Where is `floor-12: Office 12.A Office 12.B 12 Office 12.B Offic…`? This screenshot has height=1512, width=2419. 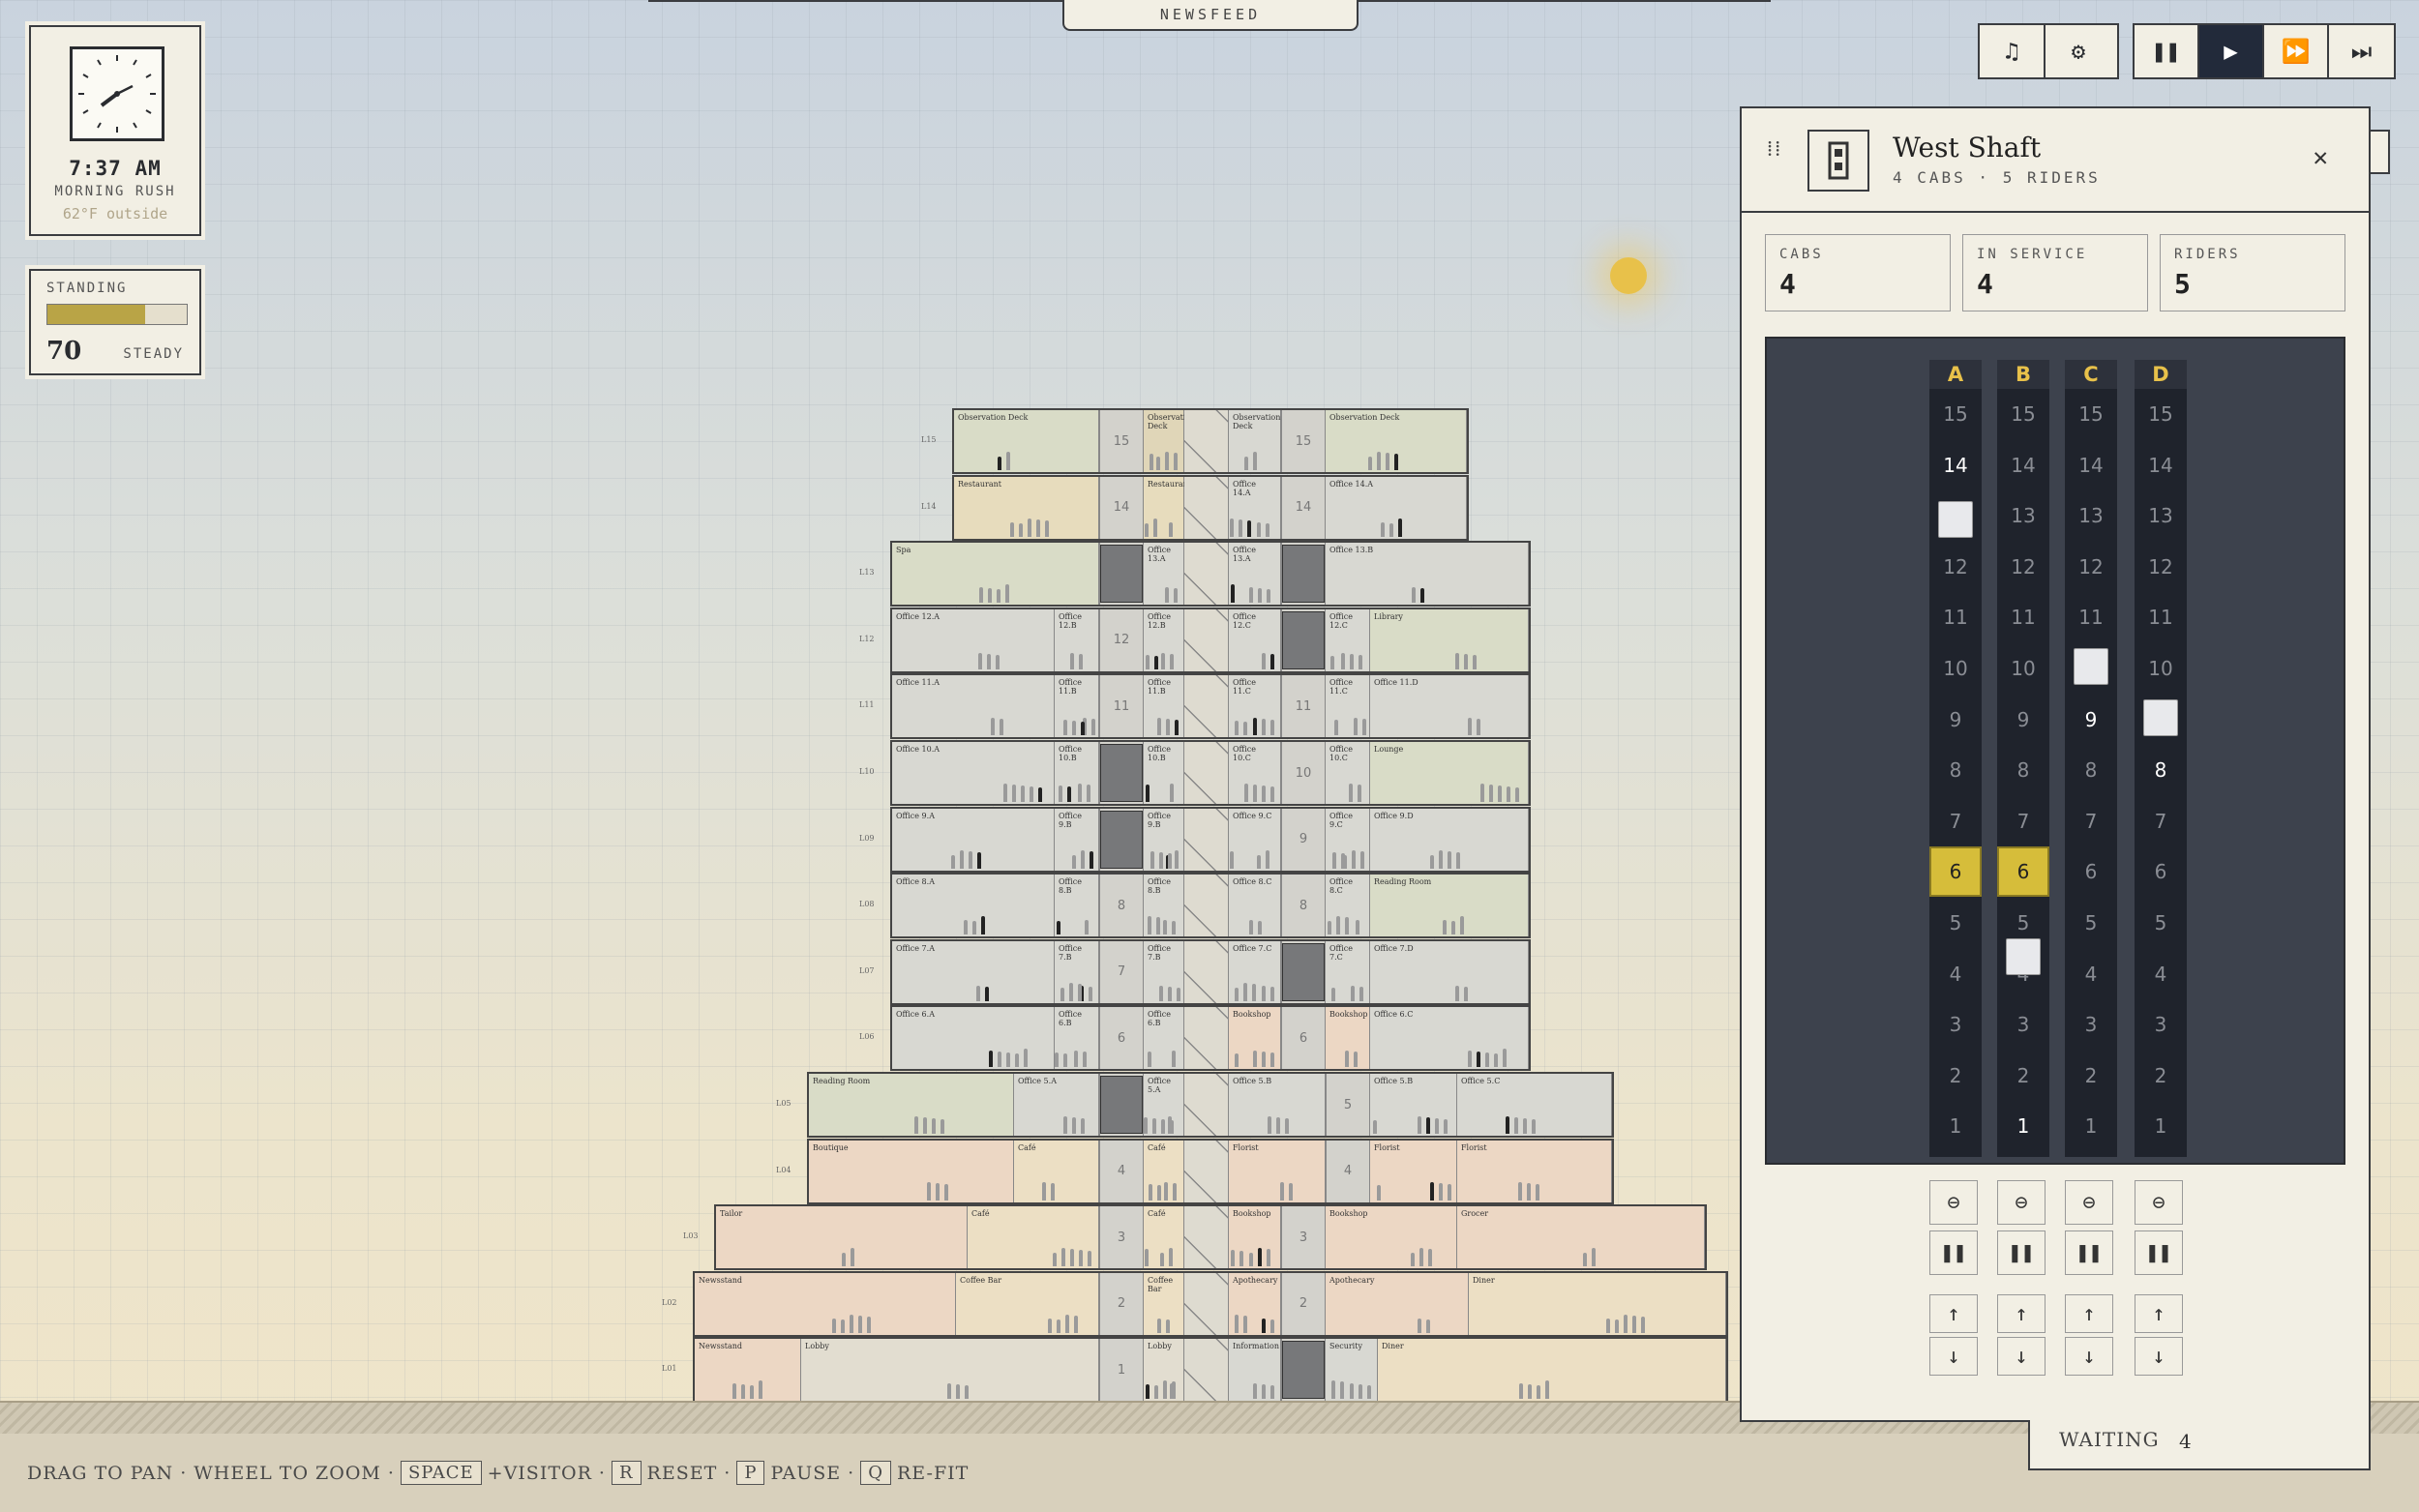
floor-12: Office 12.A Office 12.B 12 Office 12.B Offic… is located at coordinates (1211, 640).